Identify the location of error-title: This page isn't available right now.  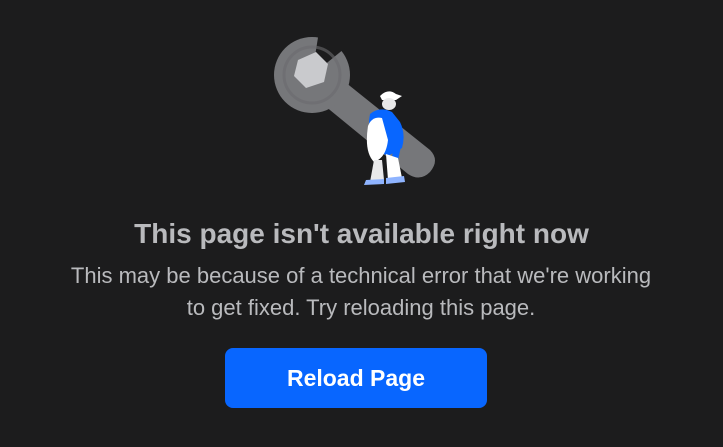
(361, 233).